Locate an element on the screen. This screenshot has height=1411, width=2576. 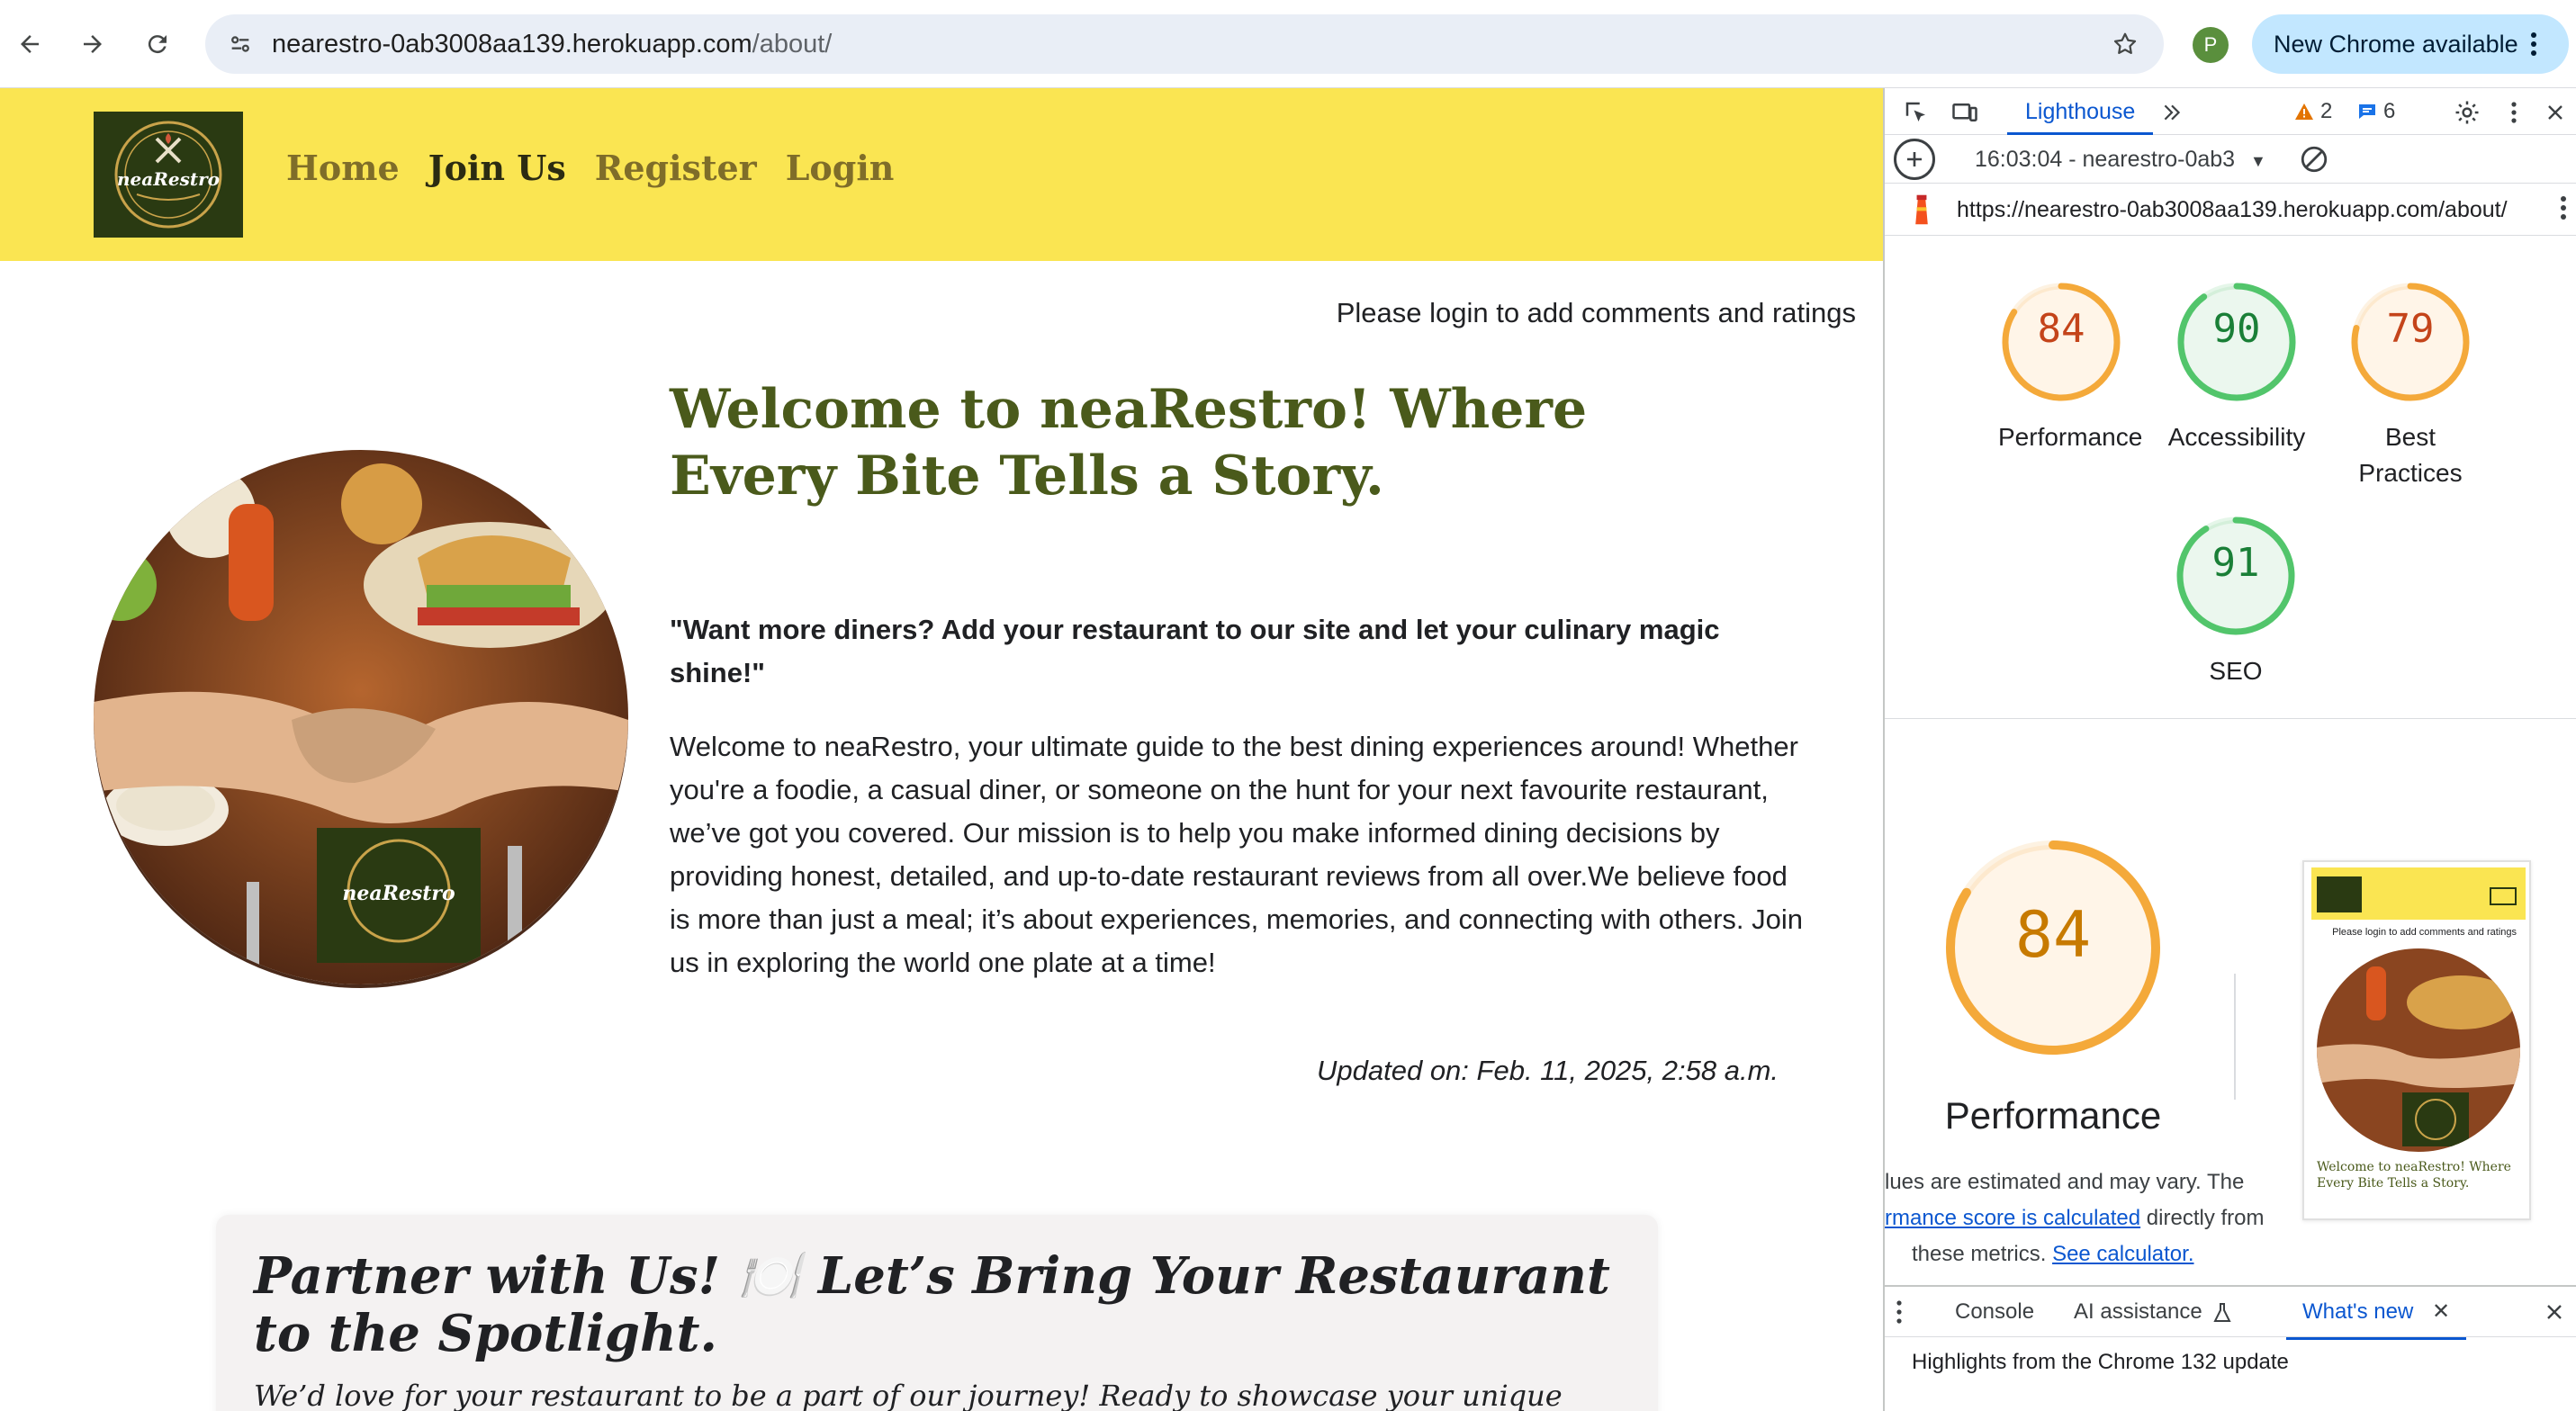
drawer-menu-icon is located at coordinates (1899, 1312).